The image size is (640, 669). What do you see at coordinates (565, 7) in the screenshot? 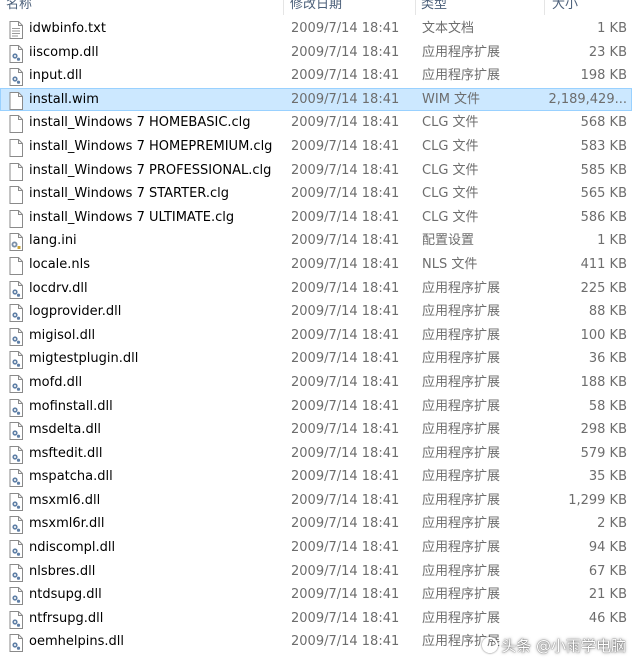
I see `column-header-size: 大小` at bounding box center [565, 7].